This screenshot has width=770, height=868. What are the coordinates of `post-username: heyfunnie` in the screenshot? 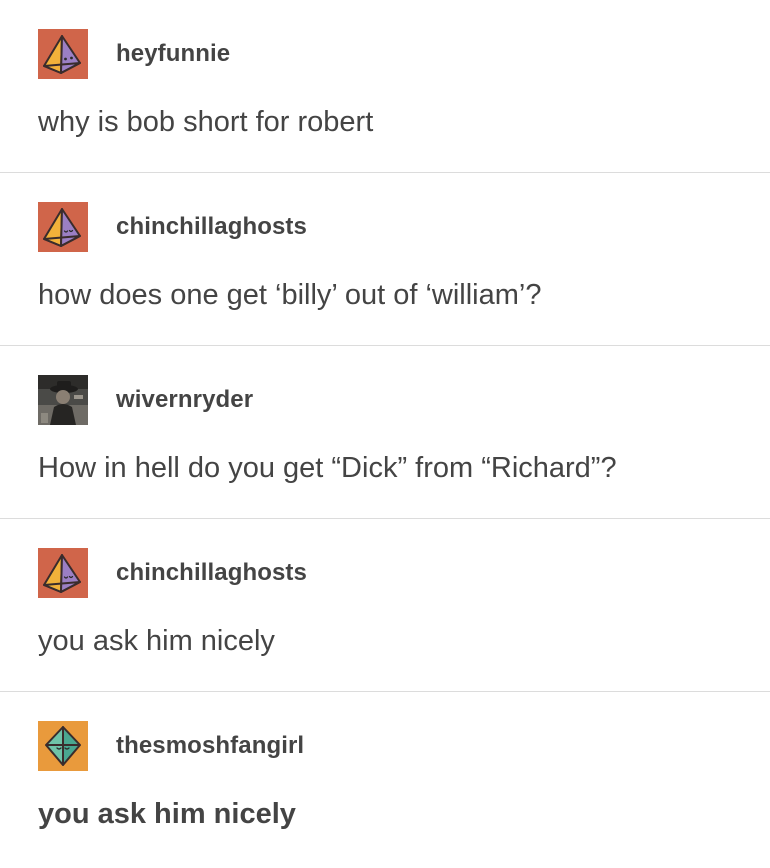 It's located at (173, 54).